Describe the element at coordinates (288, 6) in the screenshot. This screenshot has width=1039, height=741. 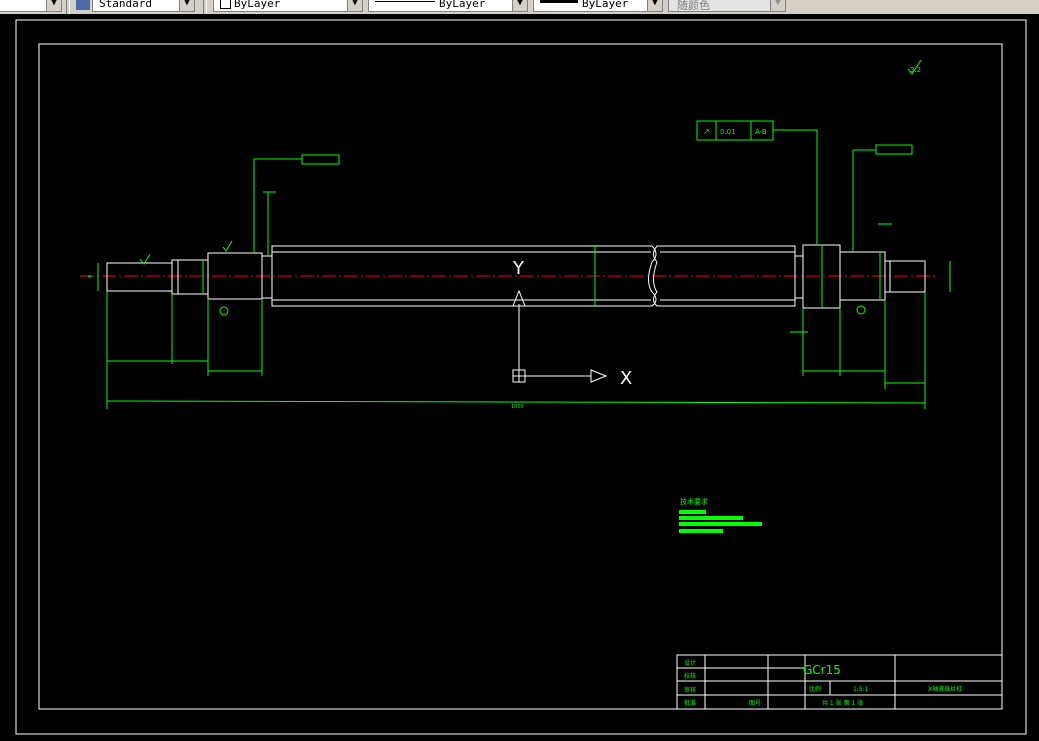
I see `color-dropdown: ByLayer ▼` at that location.